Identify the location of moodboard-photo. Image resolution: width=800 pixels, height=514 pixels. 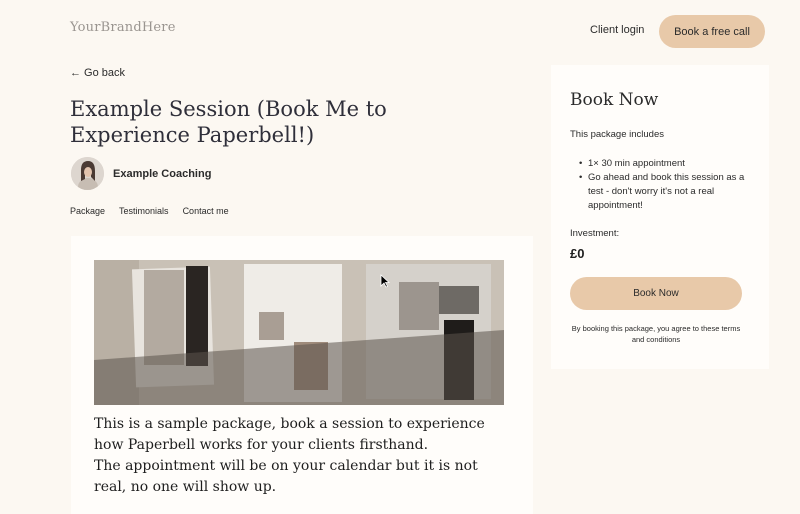
(299, 332).